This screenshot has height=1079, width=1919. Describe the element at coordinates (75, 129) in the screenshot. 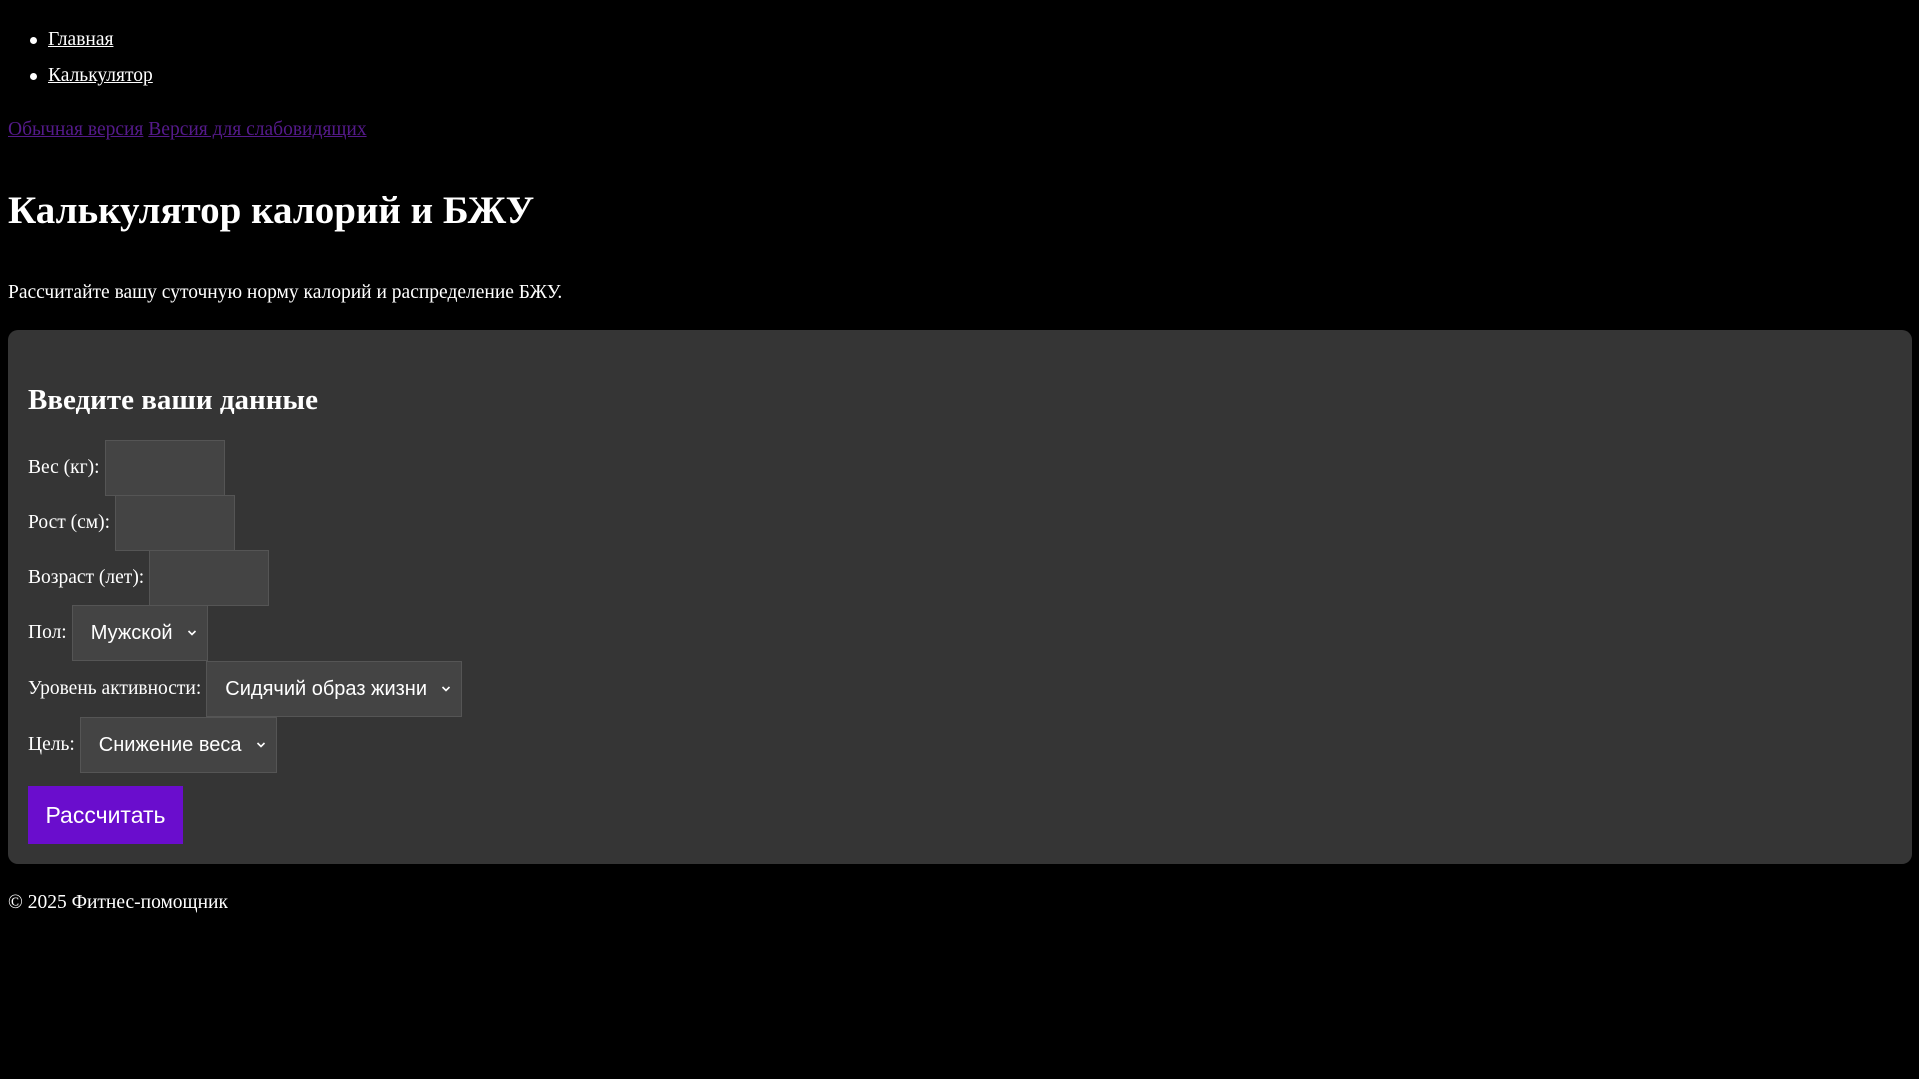

I see `normal-version-link: Обычная версия` at that location.